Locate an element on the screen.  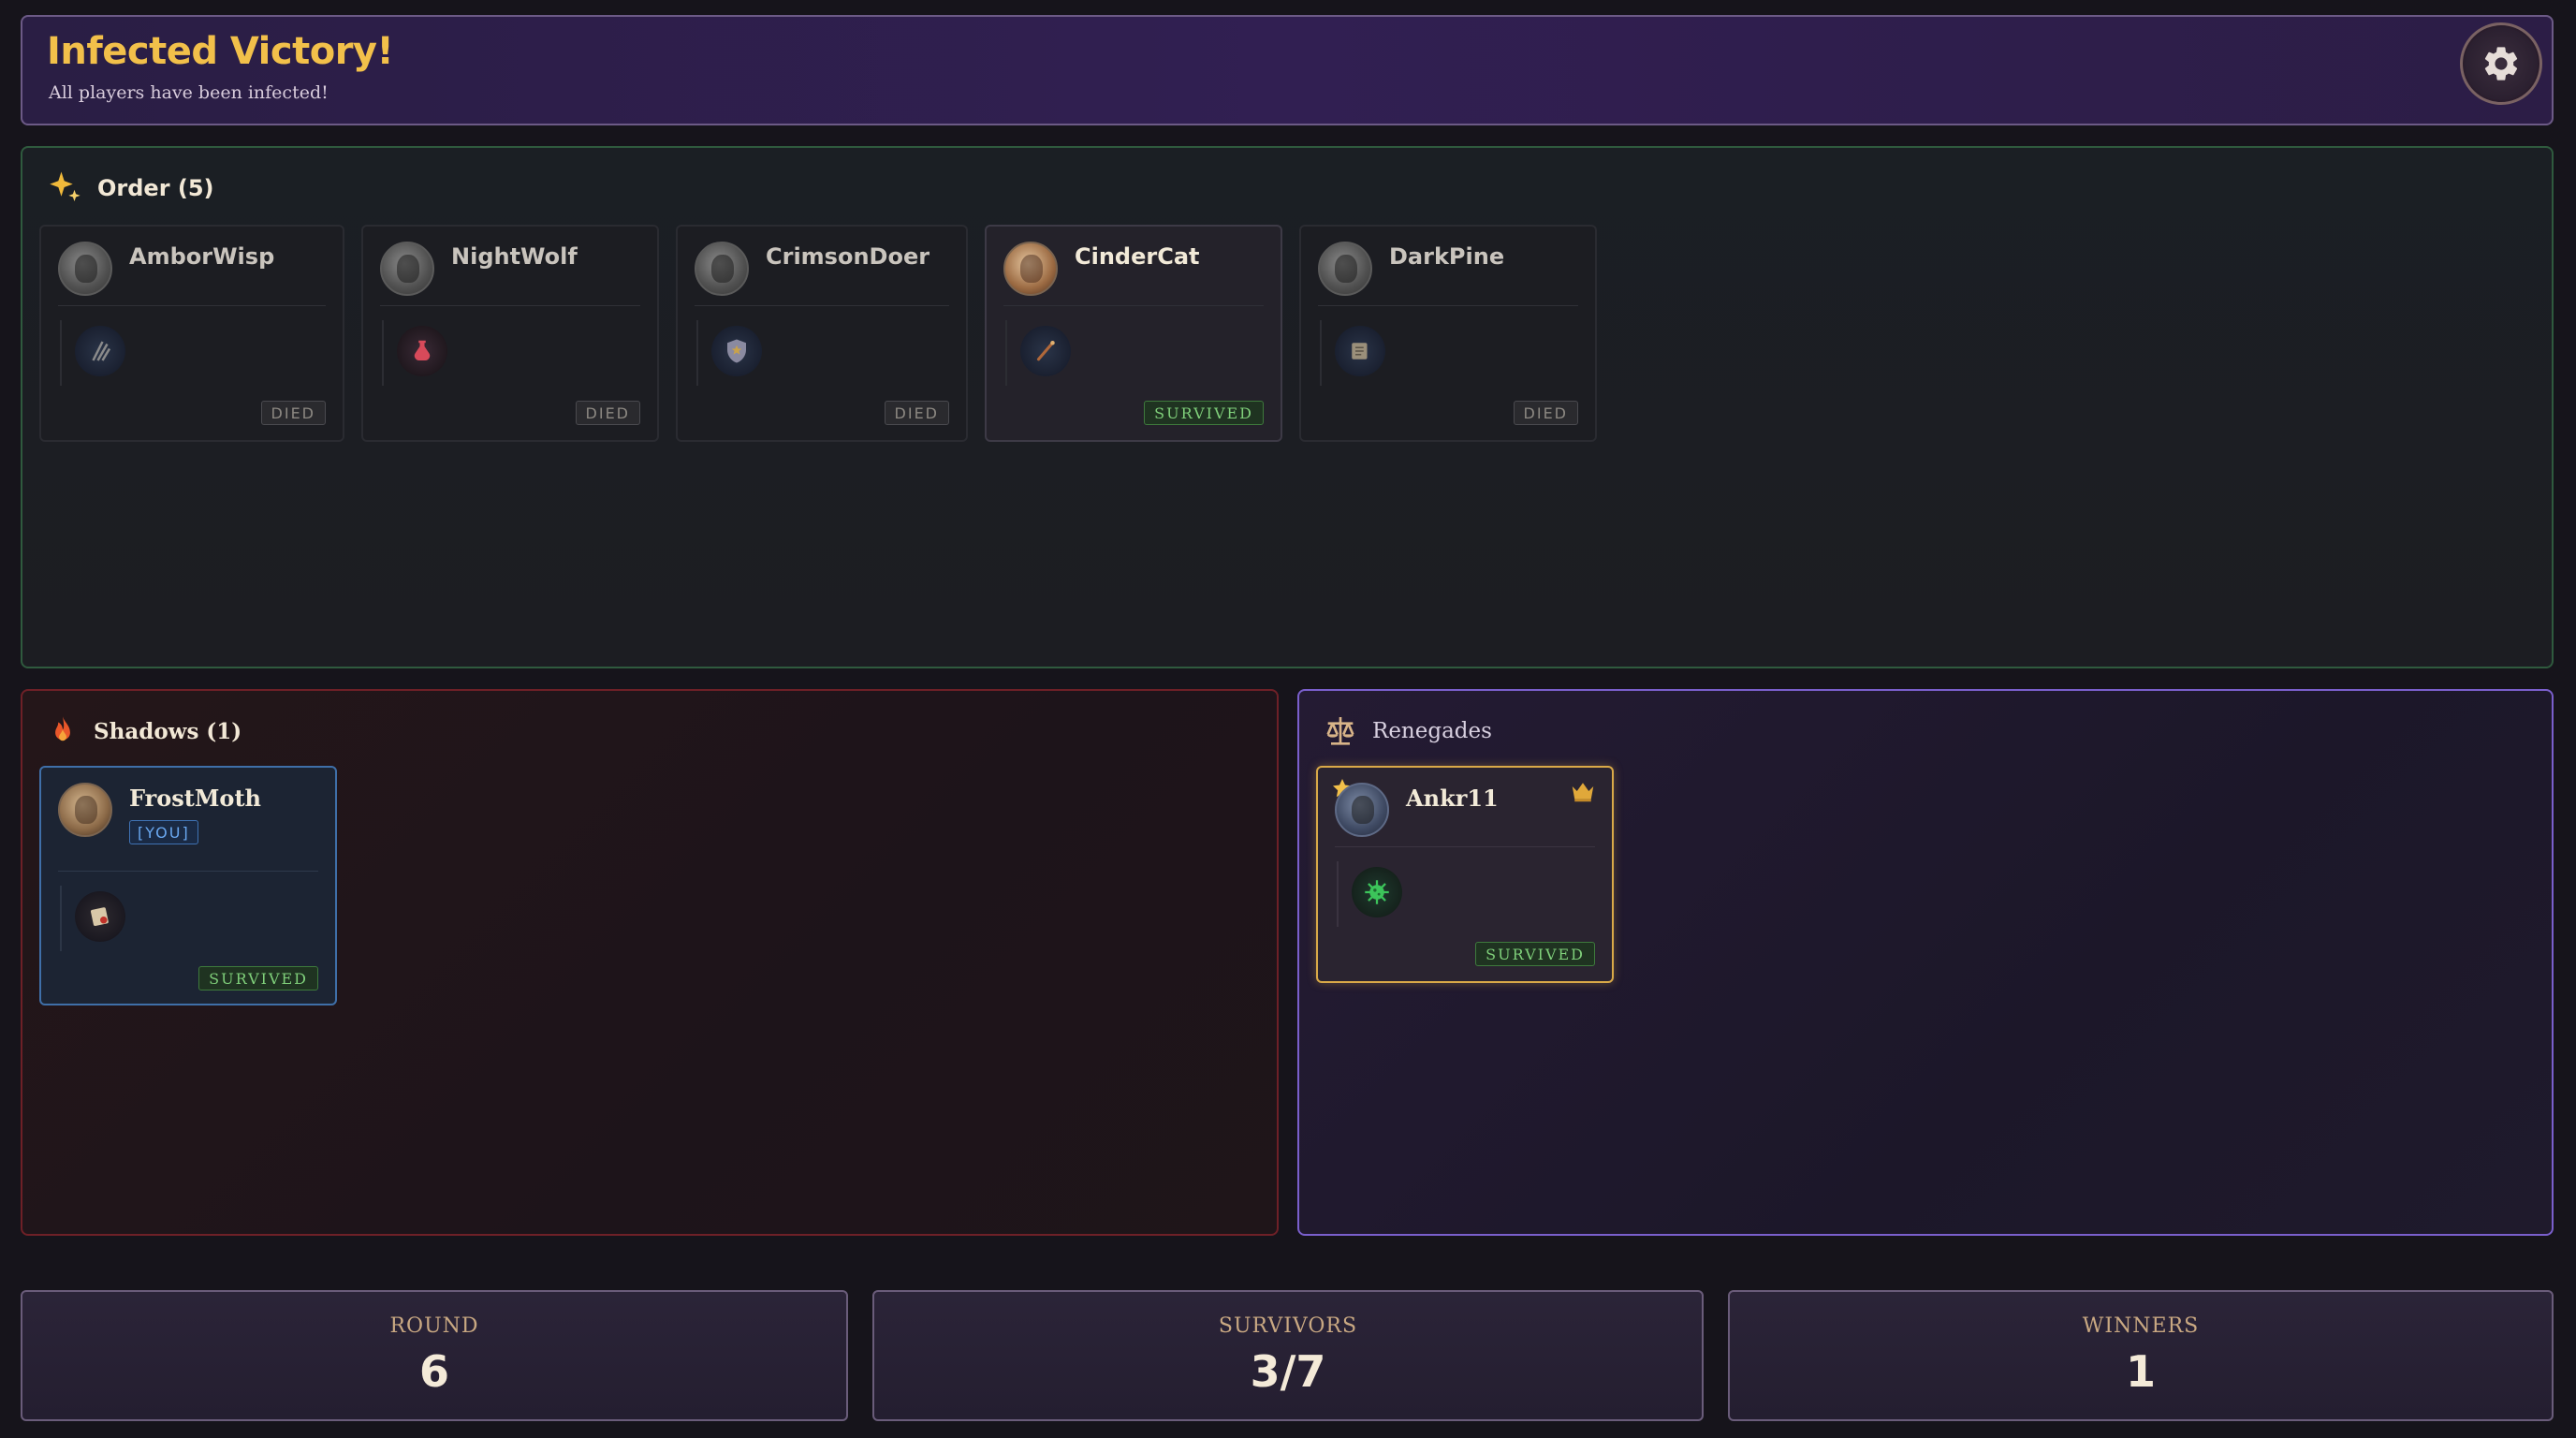
settings-button is located at coordinates (2501, 63).